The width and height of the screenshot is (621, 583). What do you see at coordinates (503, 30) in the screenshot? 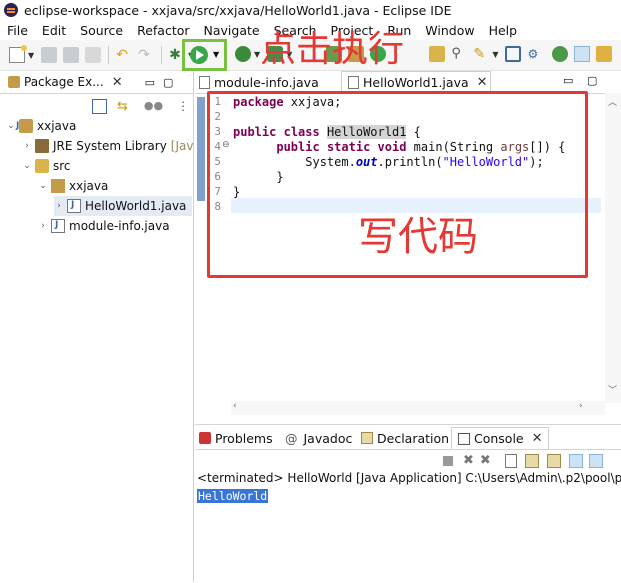
I see `menu-help: Help` at bounding box center [503, 30].